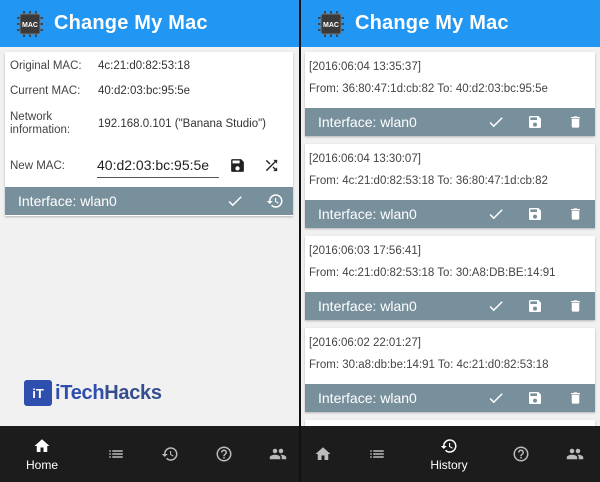  I want to click on nav-history: History, so click(449, 454).